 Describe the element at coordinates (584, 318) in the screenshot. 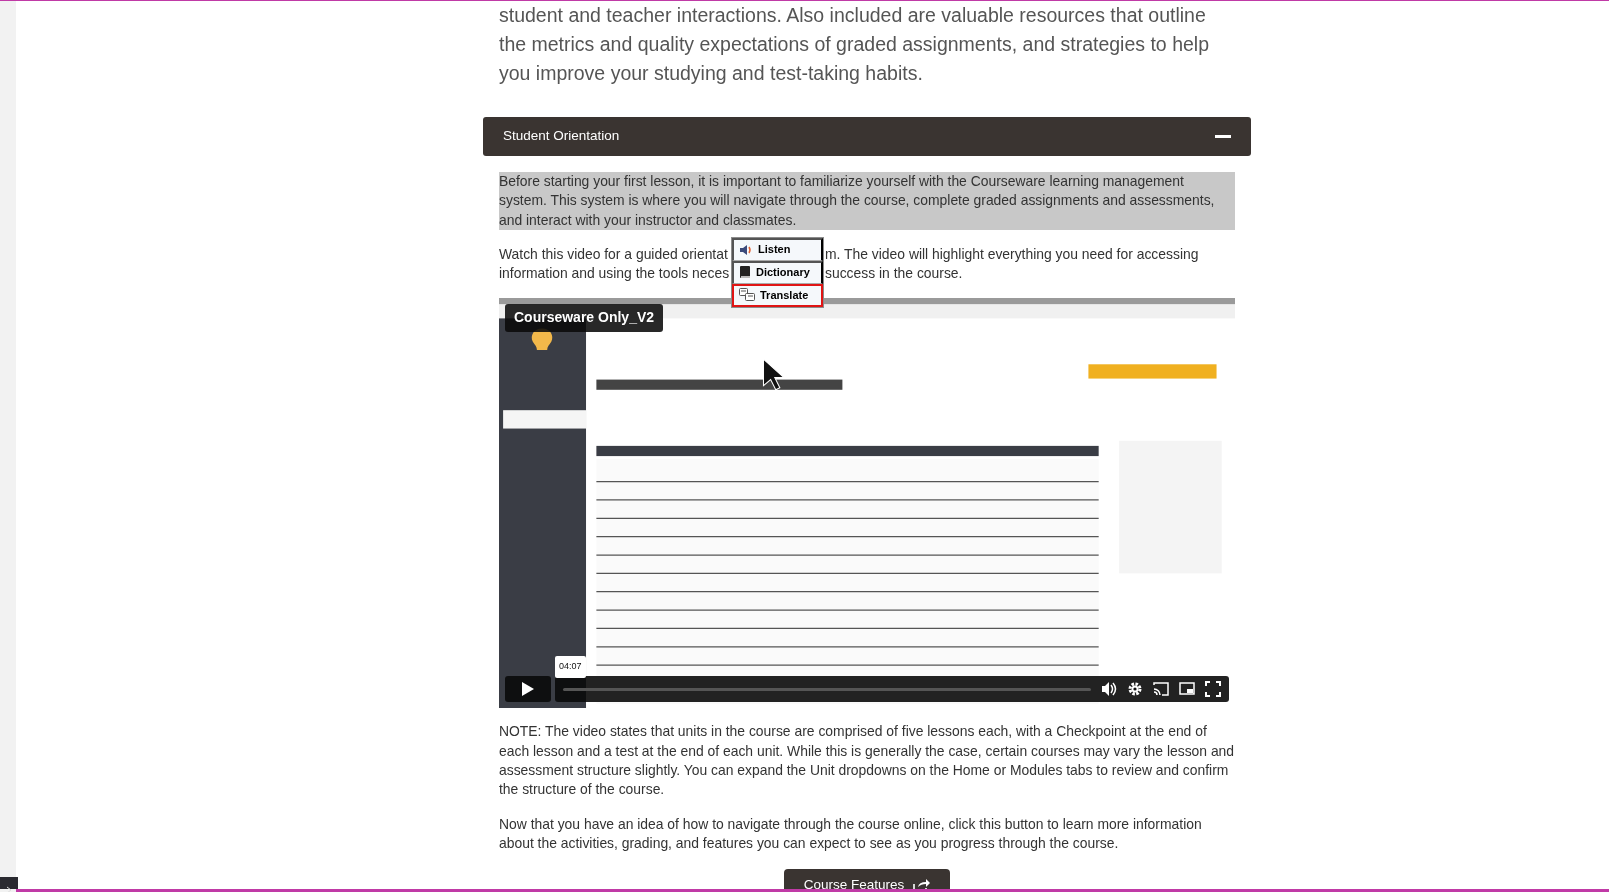

I see `video-title: Courseware Only_V2` at that location.